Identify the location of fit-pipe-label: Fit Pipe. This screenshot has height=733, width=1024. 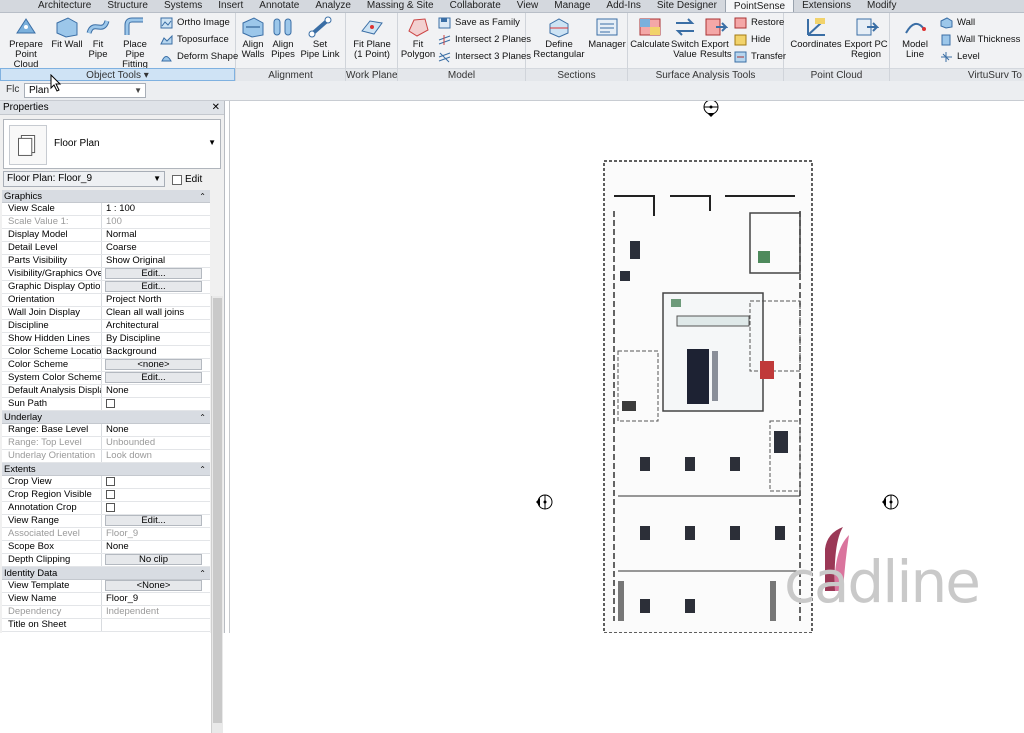
(98, 49).